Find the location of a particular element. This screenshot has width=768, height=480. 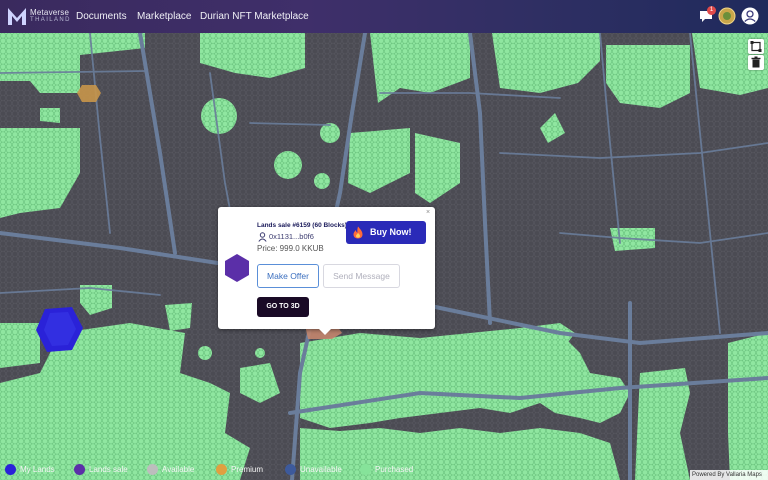

legend-unavailable-dot is located at coordinates (290, 469).